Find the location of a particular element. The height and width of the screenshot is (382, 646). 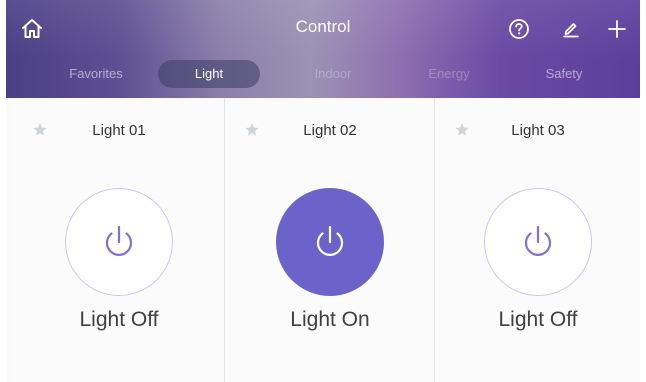

tab-light: Light is located at coordinates (209, 74).